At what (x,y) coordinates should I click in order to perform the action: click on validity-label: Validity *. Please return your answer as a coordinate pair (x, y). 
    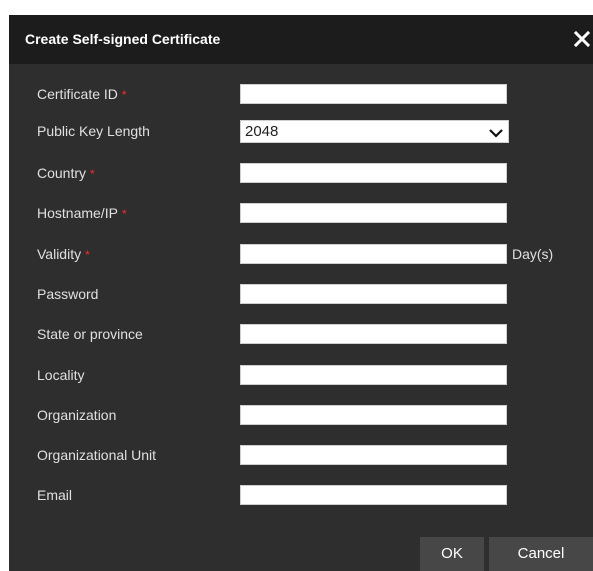
    Looking at the image, I should click on (63, 254).